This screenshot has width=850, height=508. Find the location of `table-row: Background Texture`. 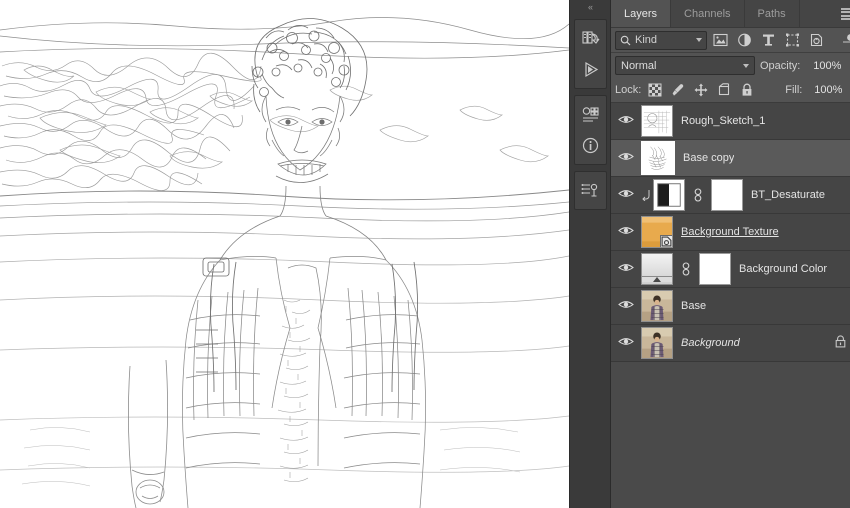

table-row: Background Texture is located at coordinates (730, 232).